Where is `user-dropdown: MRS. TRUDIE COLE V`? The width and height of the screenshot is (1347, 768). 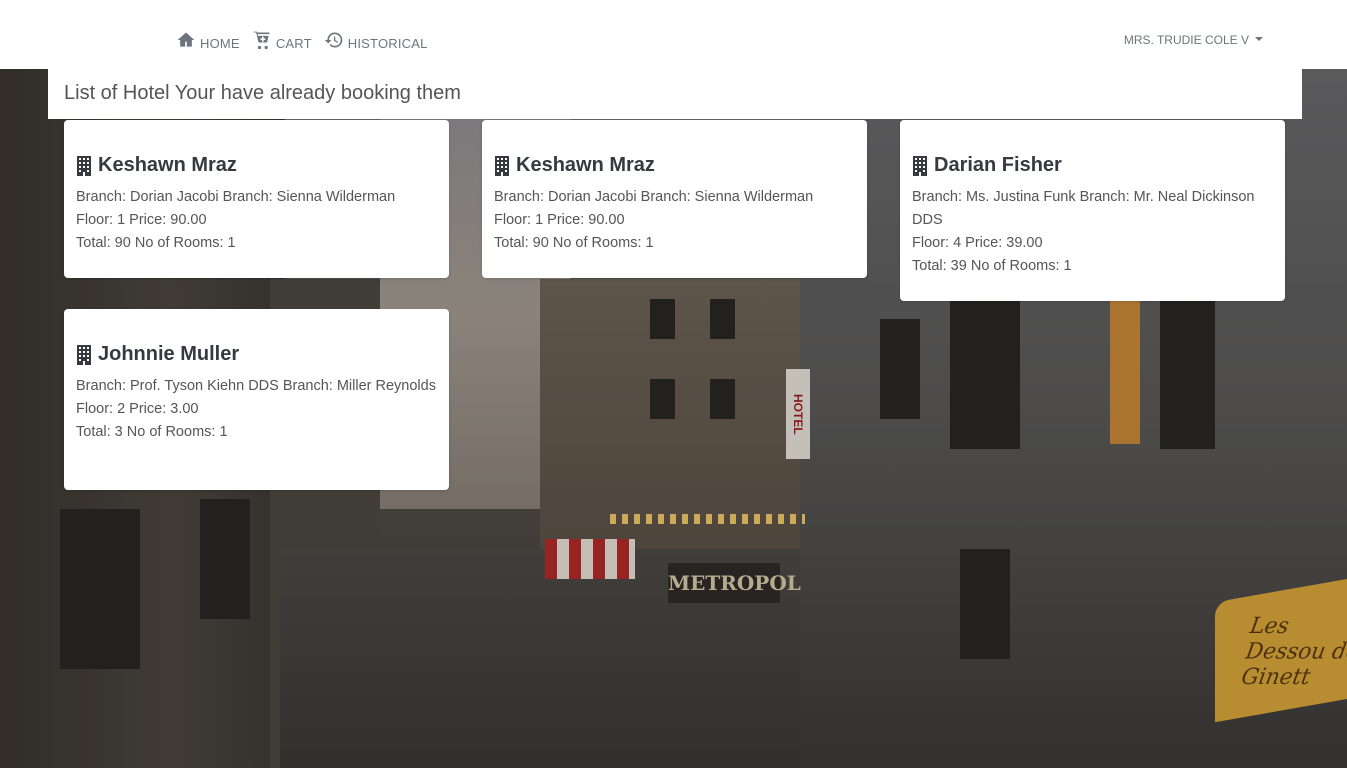 user-dropdown: MRS. TRUDIE COLE V is located at coordinates (1193, 40).